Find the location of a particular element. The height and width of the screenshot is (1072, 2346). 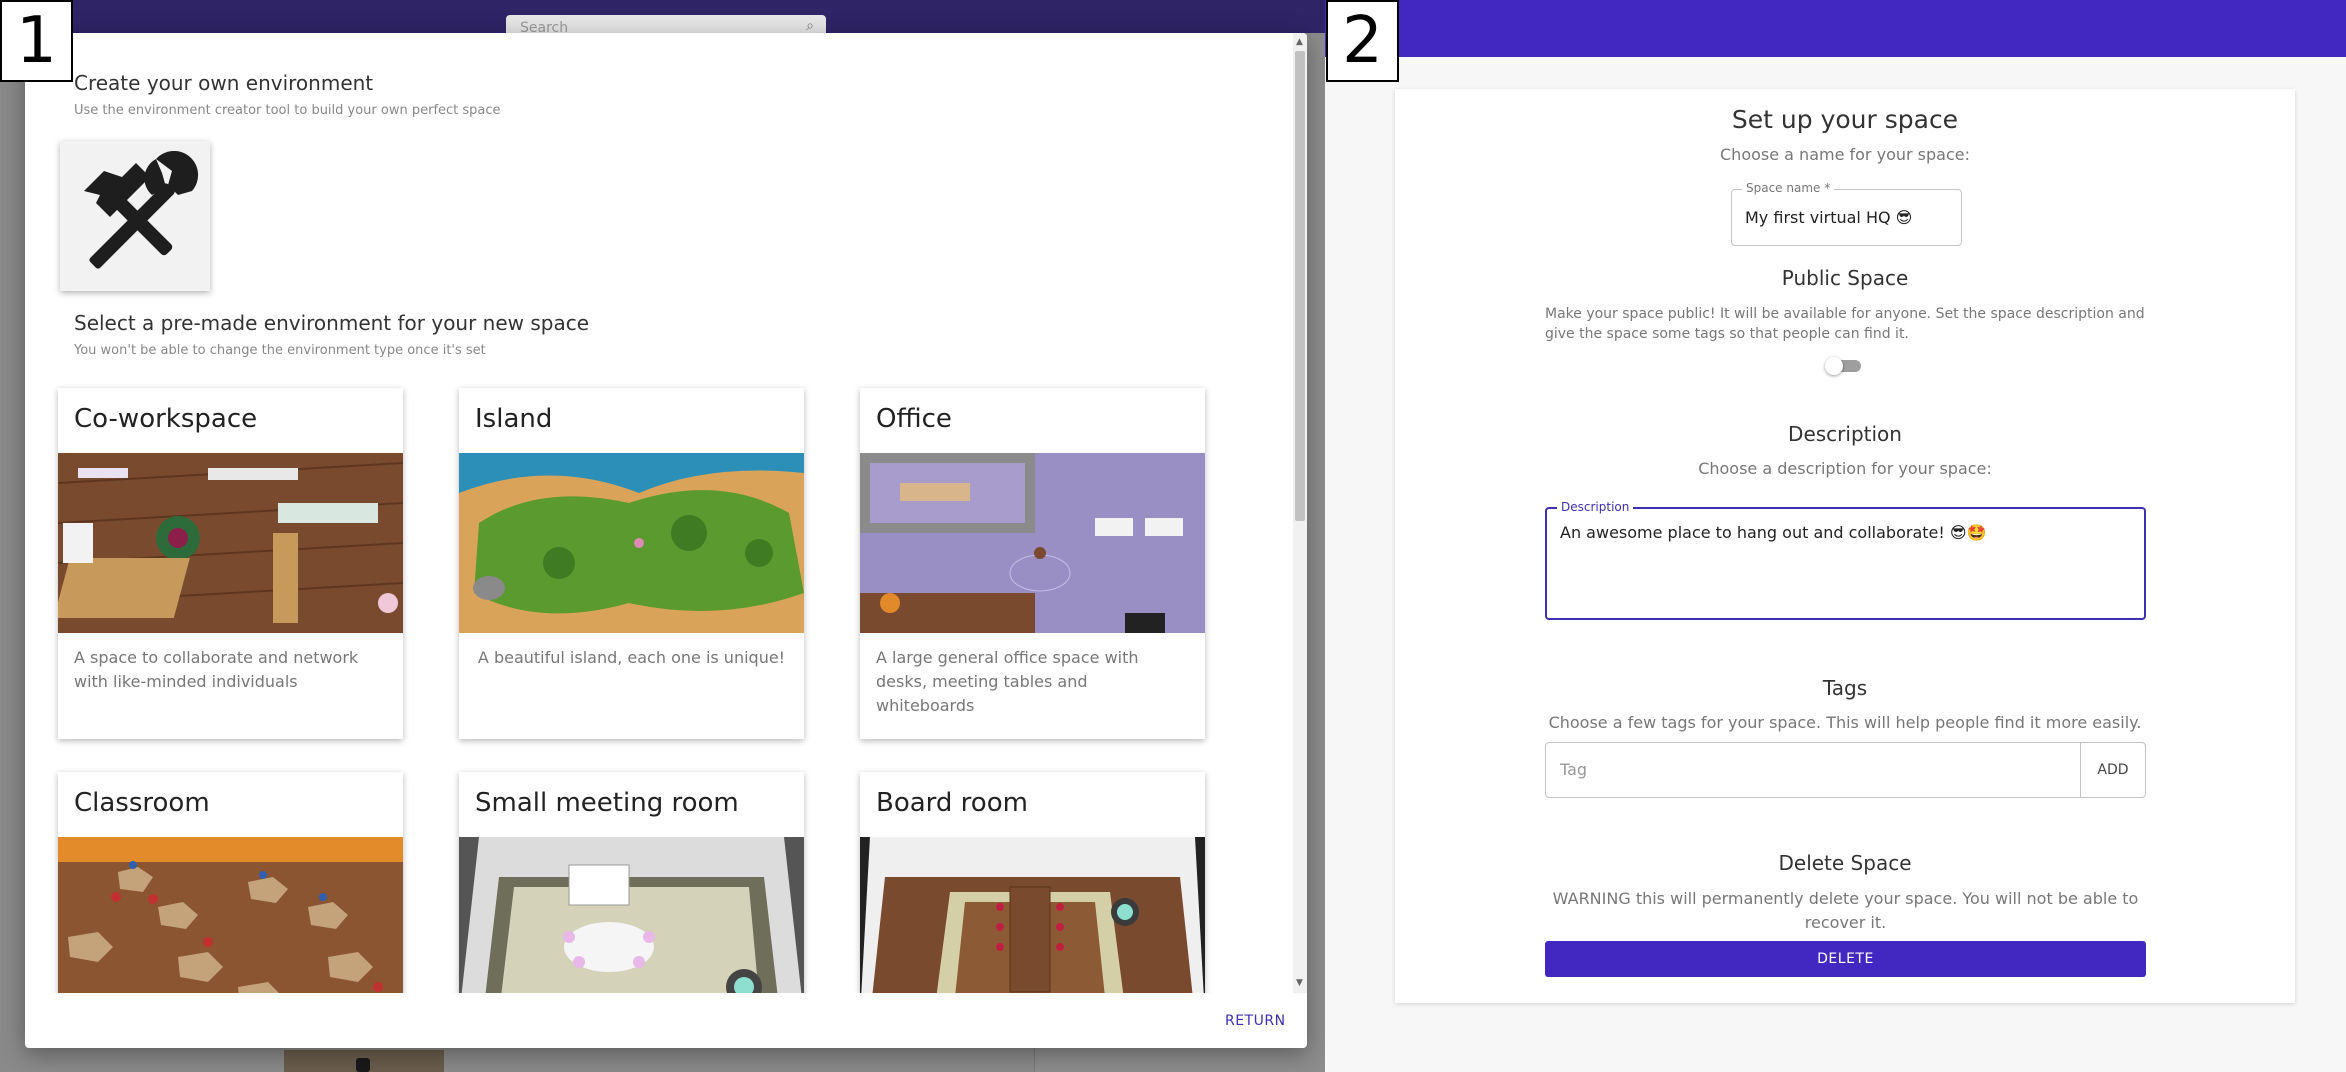

public-space-title: Public Space is located at coordinates (1845, 278).